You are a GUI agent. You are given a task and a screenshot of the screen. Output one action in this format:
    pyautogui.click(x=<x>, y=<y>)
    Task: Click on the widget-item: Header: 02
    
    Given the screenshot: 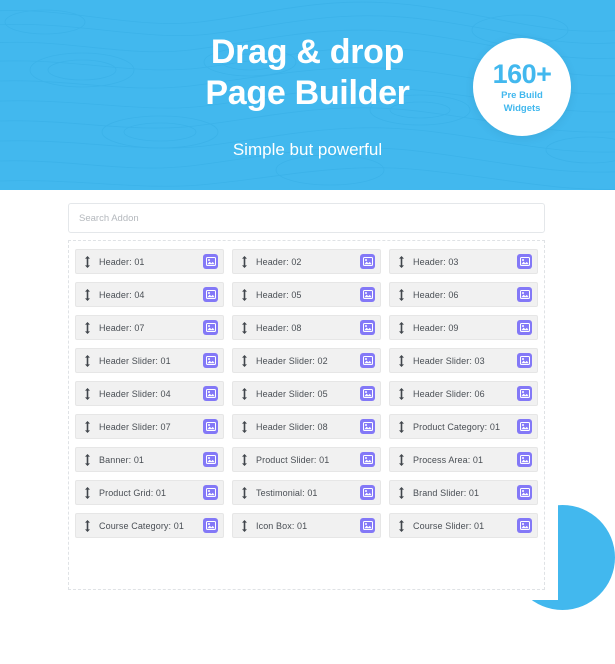 What is the action you would take?
    pyautogui.click(x=306, y=261)
    